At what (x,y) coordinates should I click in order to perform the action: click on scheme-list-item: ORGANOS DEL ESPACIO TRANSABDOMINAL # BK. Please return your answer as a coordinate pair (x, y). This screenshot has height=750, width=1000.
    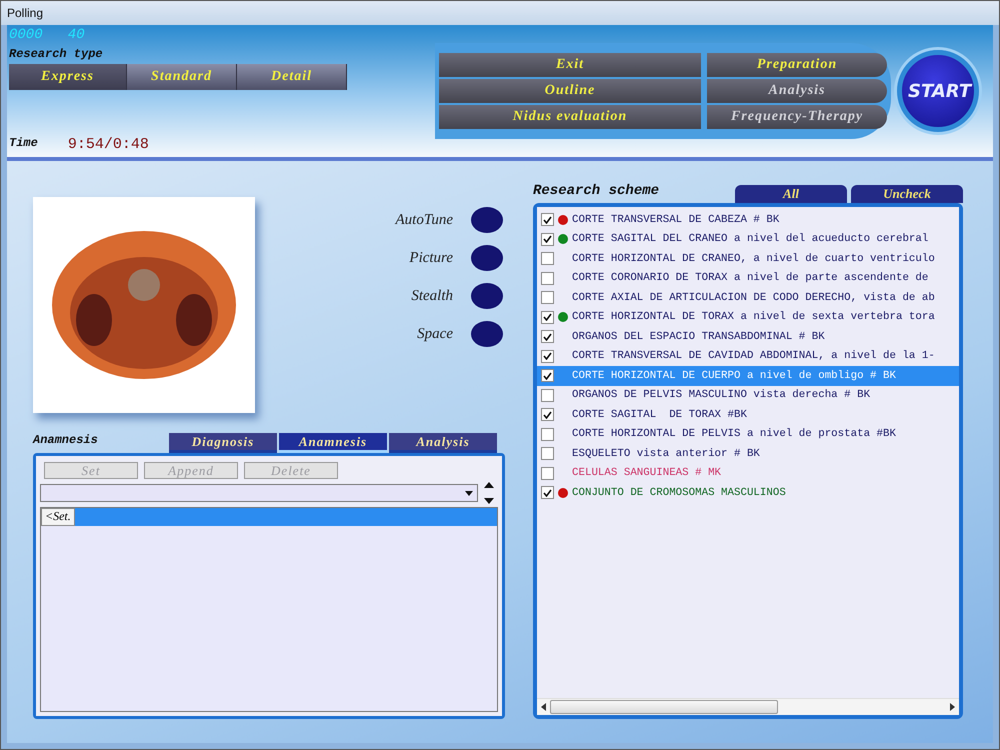
    Looking at the image, I should click on (748, 336).